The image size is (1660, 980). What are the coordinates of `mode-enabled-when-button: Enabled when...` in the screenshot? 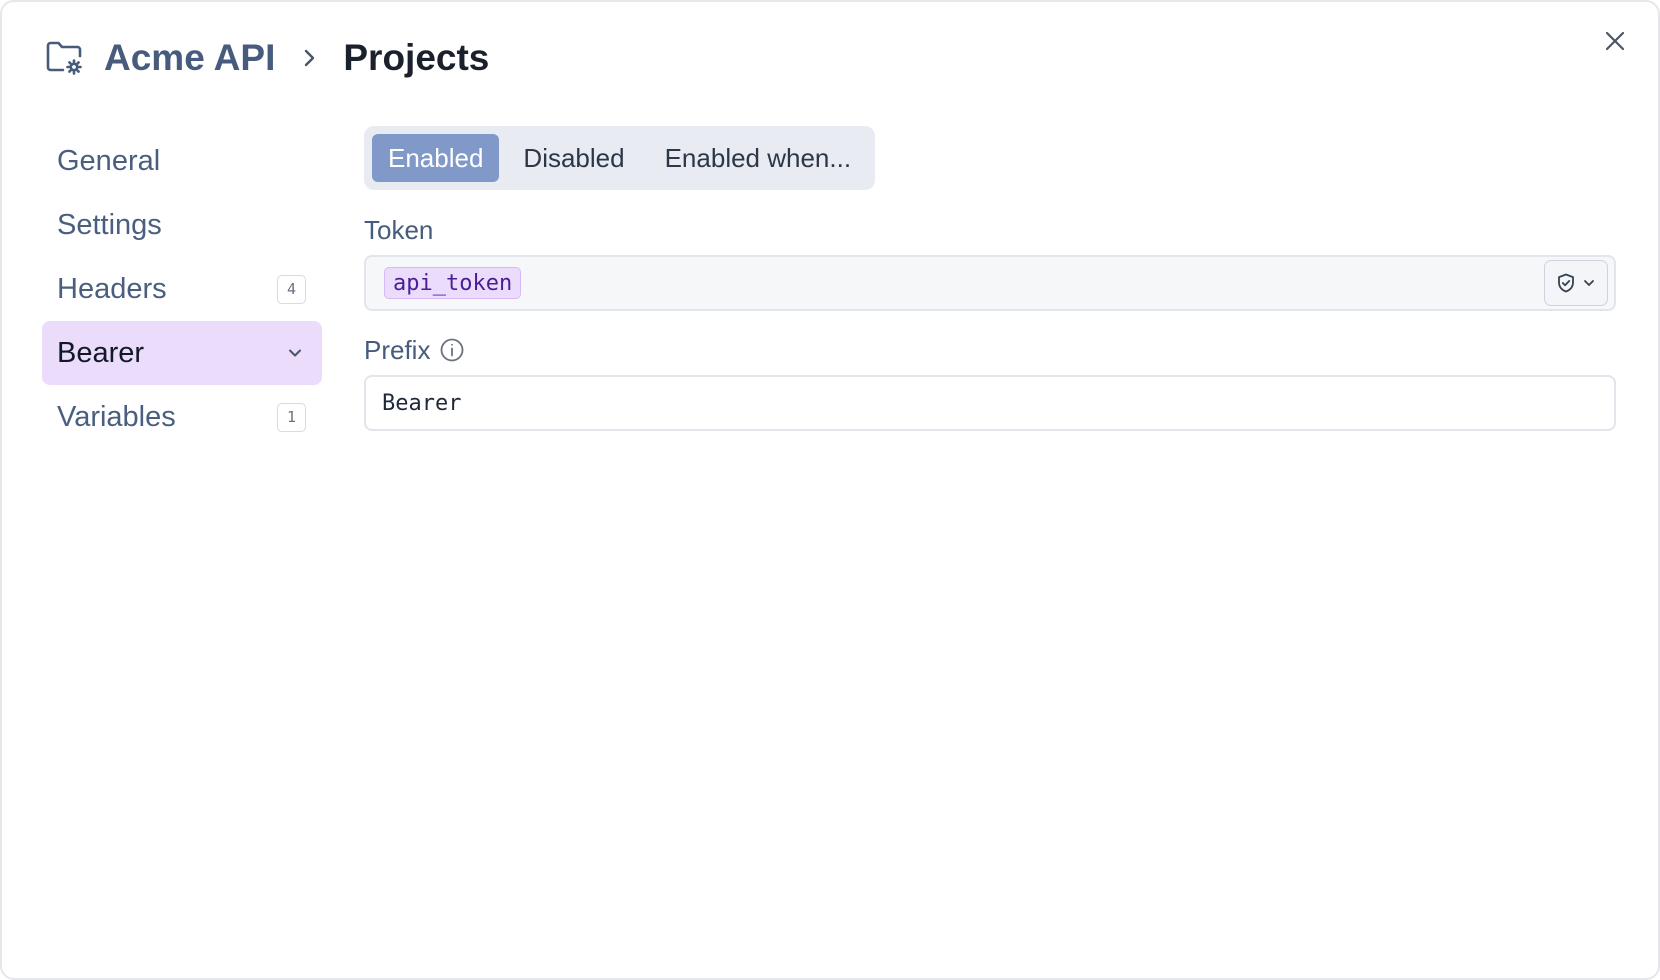 It's located at (758, 158).